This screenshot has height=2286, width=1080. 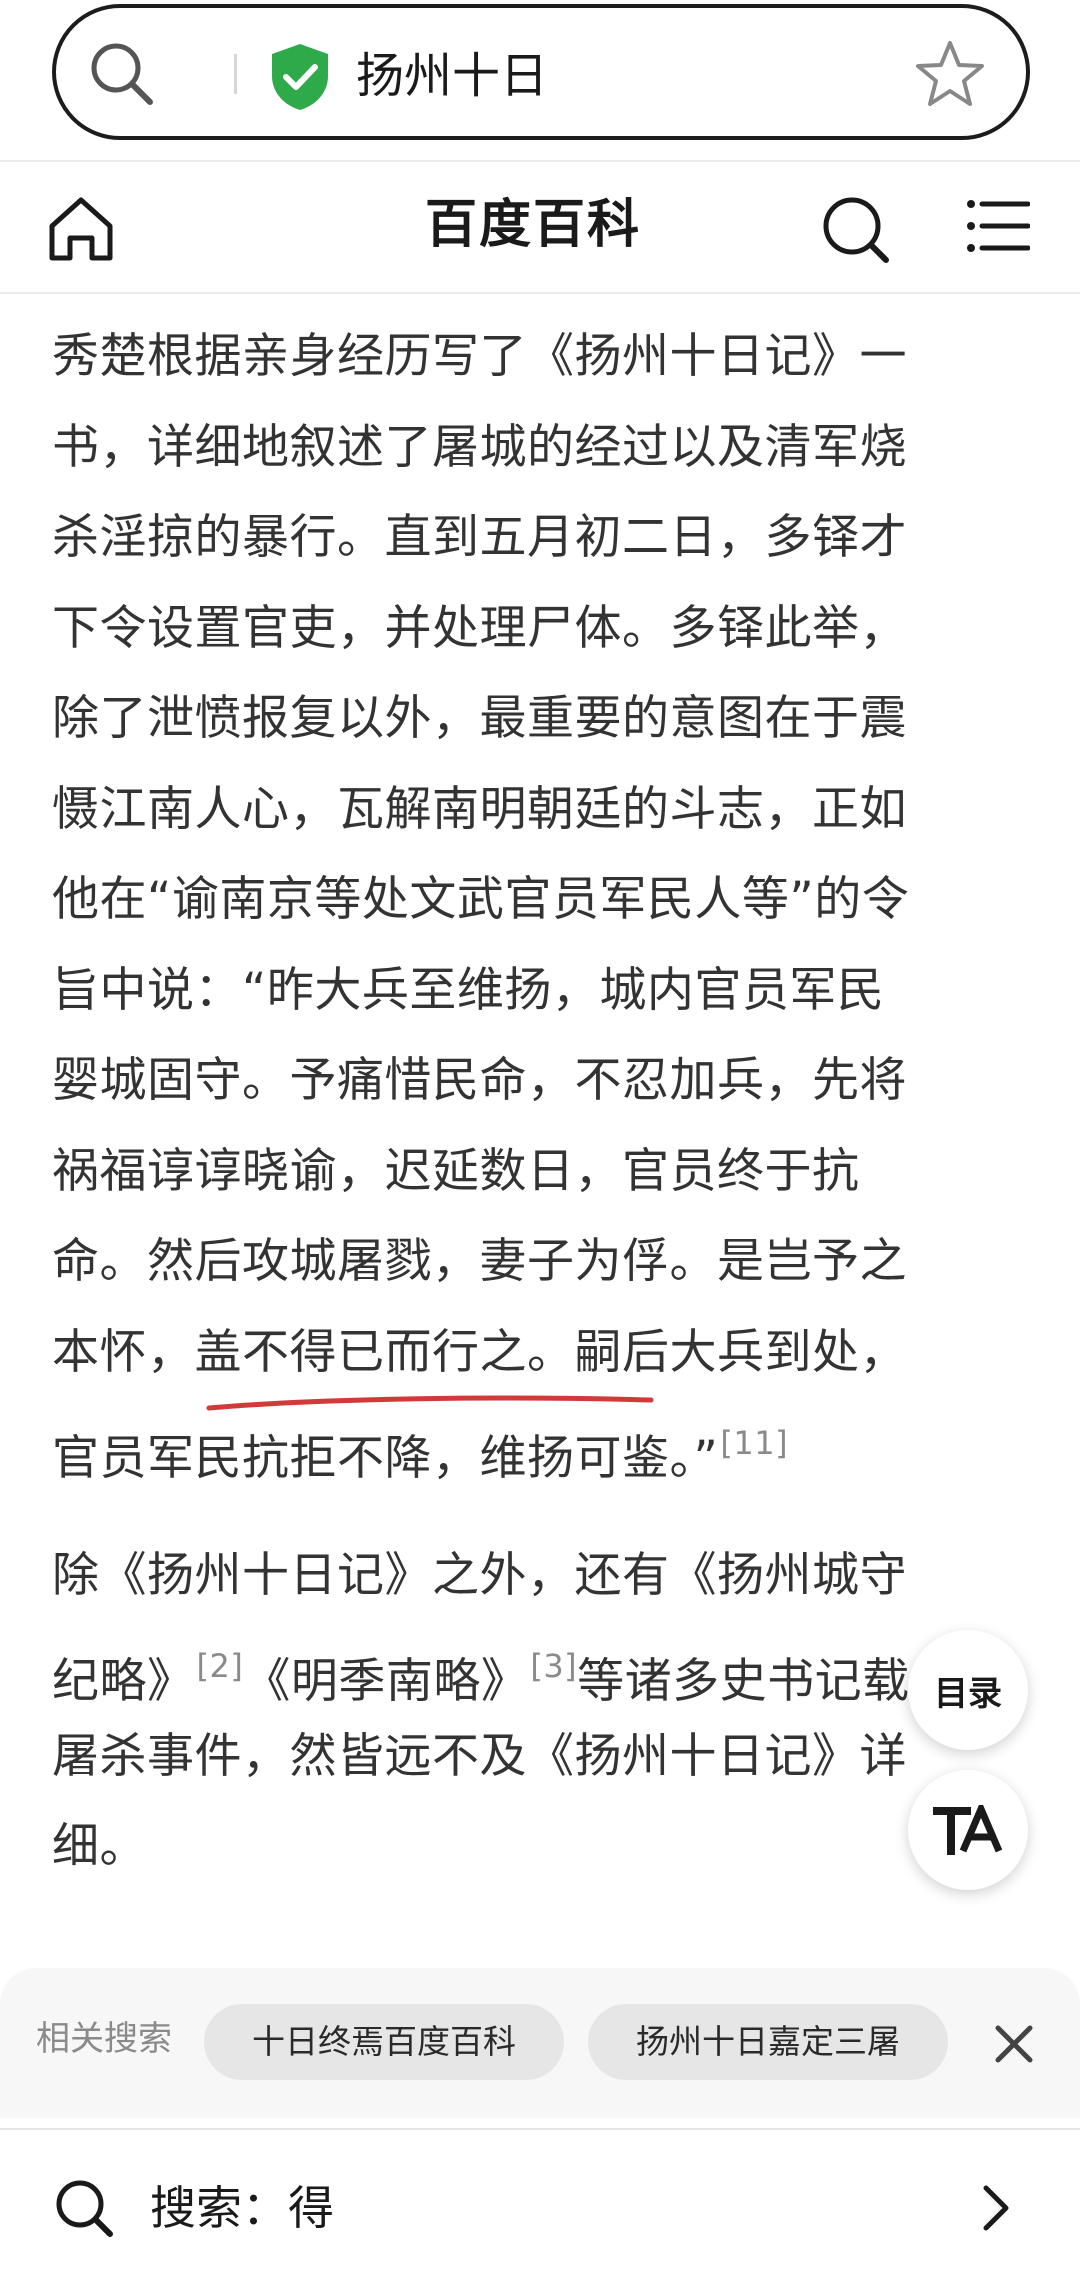 I want to click on article-line: 旨中说：“昨大兵至维扬，城内官员军民, so click(x=468, y=990).